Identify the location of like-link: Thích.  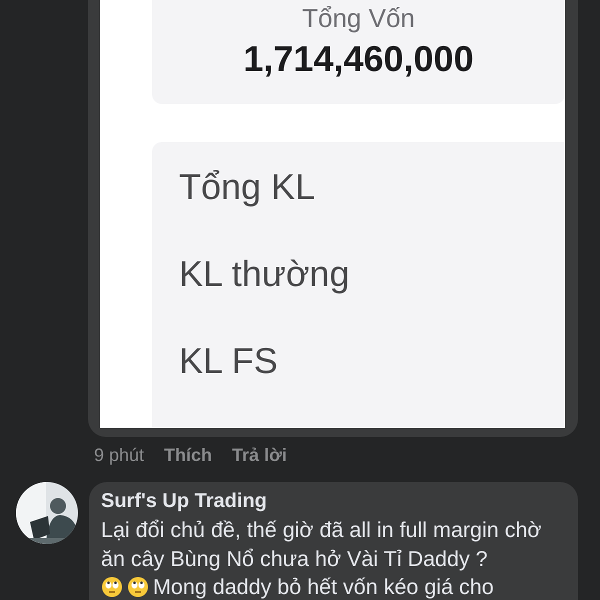
(188, 455).